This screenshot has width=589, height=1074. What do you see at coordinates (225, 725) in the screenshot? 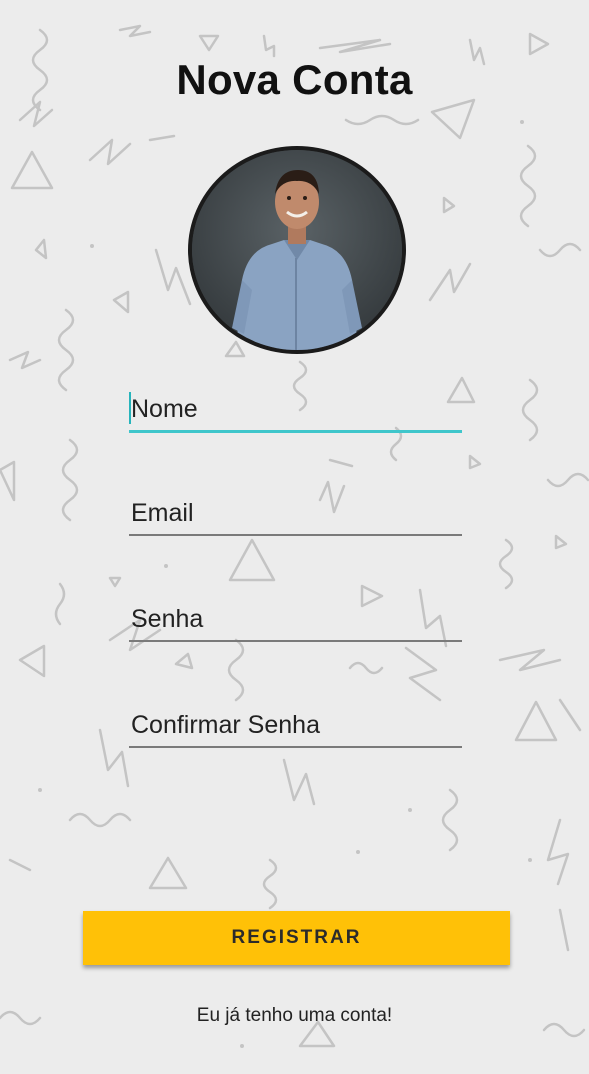
I see `confirm-password-field-hint: Confirmar Senha` at bounding box center [225, 725].